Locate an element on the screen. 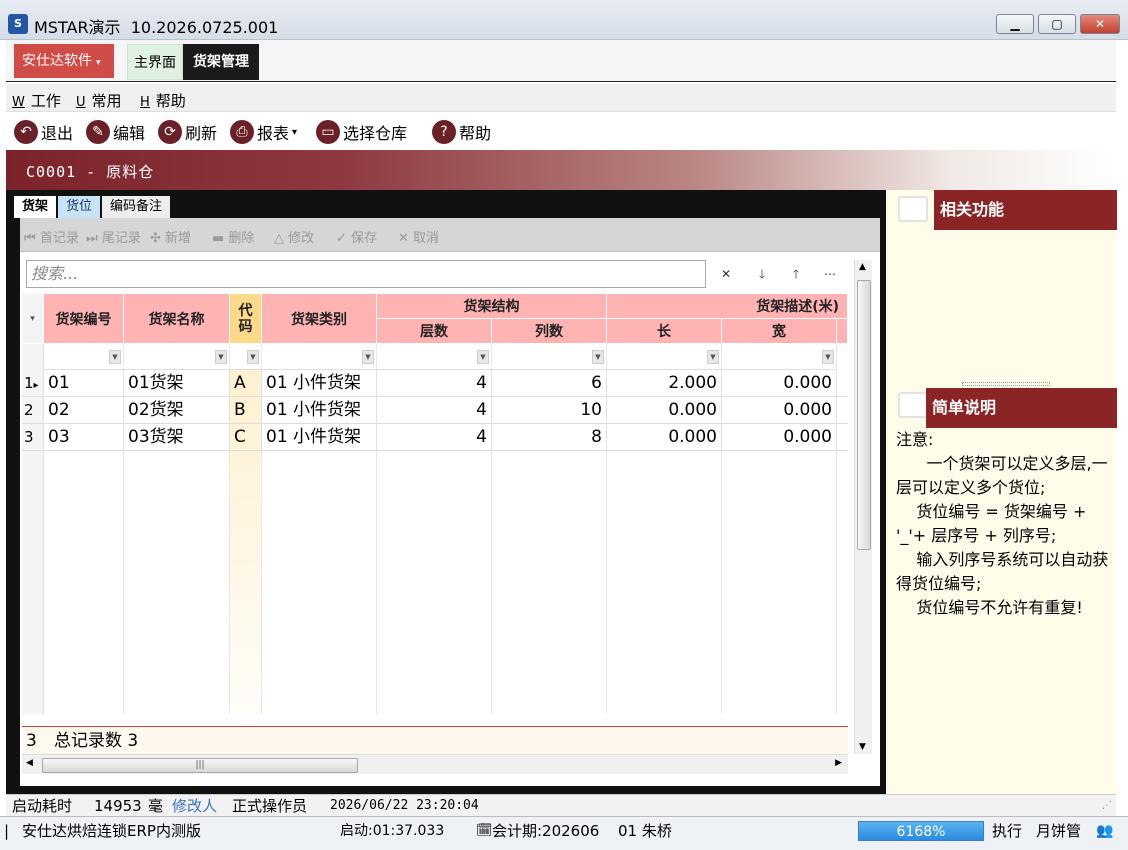 The image size is (1128, 850). delete-button: ▬ 删除 is located at coordinates (233, 236).